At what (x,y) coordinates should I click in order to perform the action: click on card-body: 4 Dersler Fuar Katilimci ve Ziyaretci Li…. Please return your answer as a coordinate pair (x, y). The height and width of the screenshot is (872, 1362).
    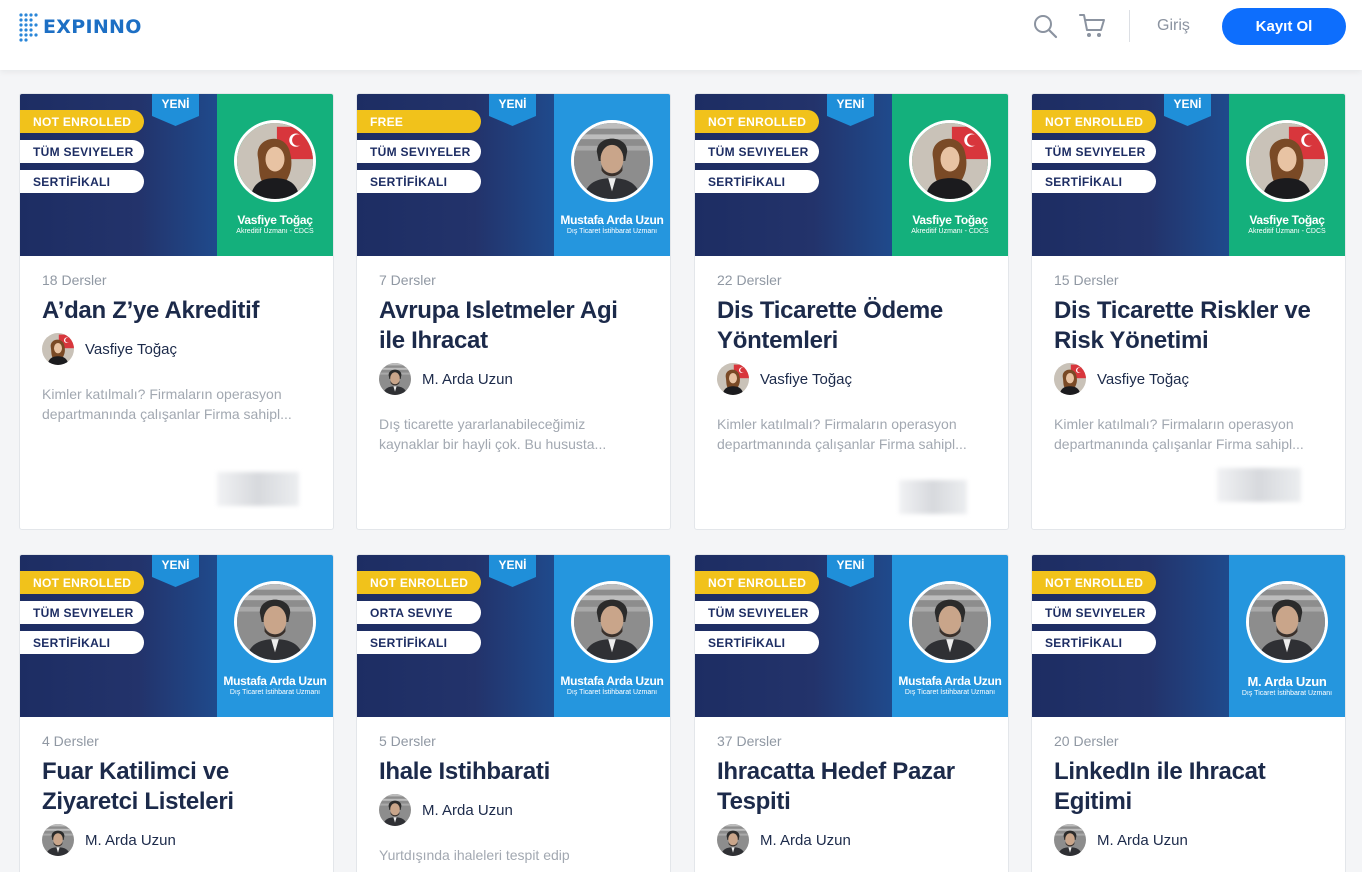
    Looking at the image, I should click on (176, 786).